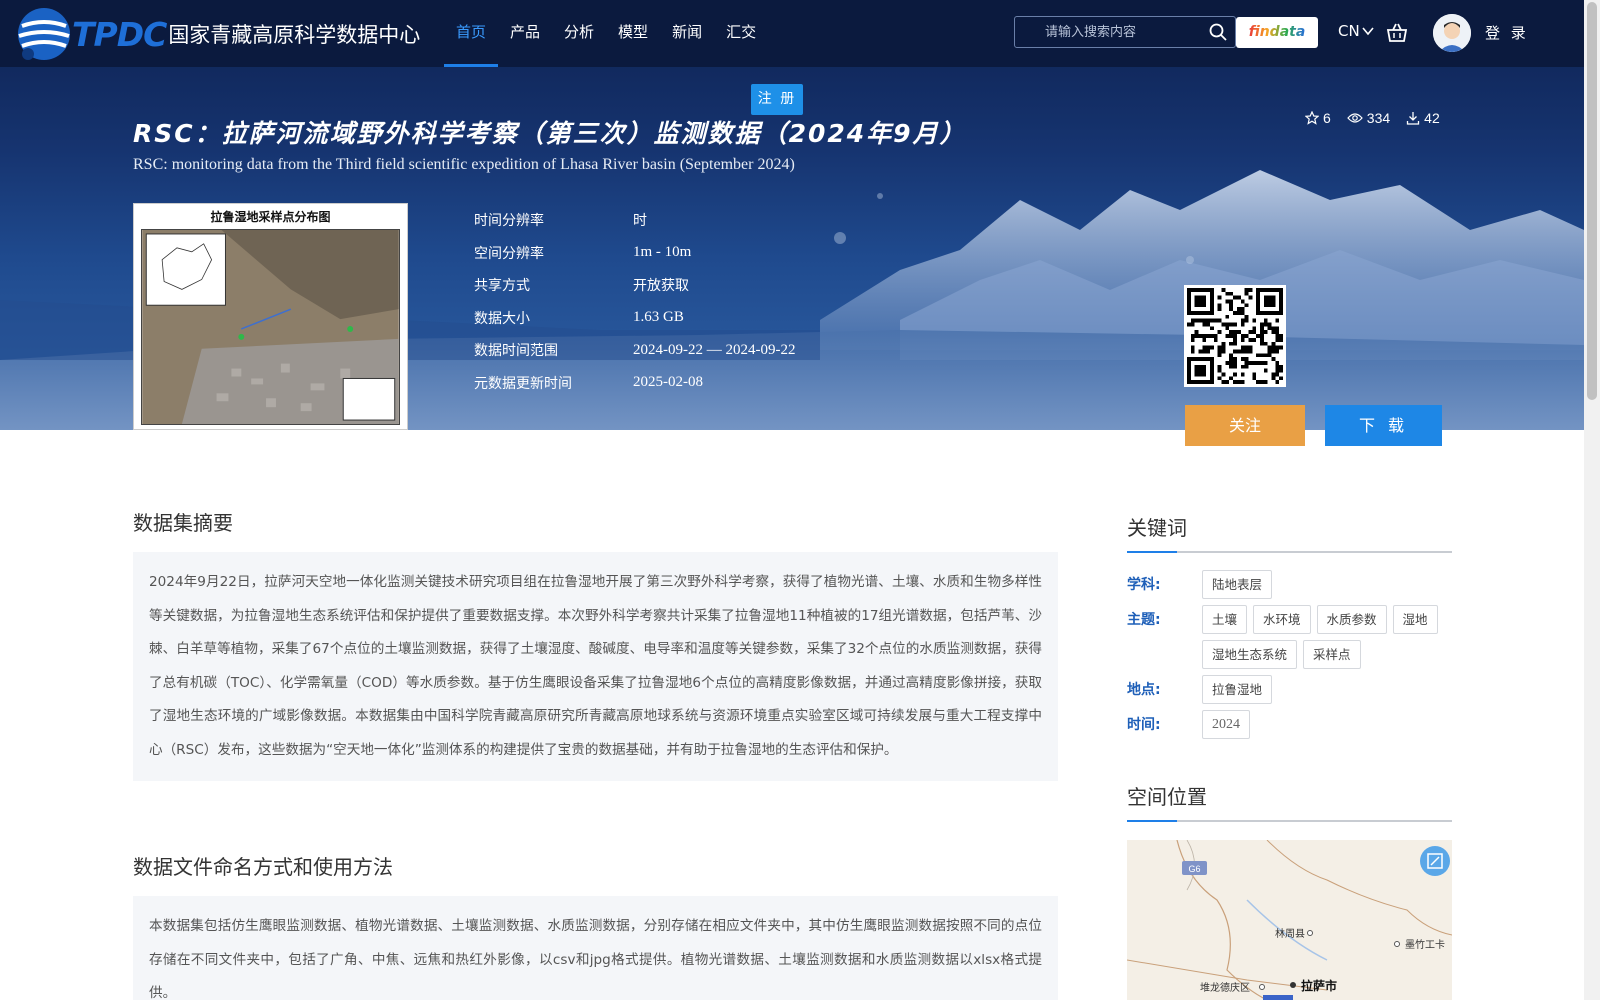  I want to click on site-logo: TPDC 国家青藏高原科学数据中心, so click(217, 34).